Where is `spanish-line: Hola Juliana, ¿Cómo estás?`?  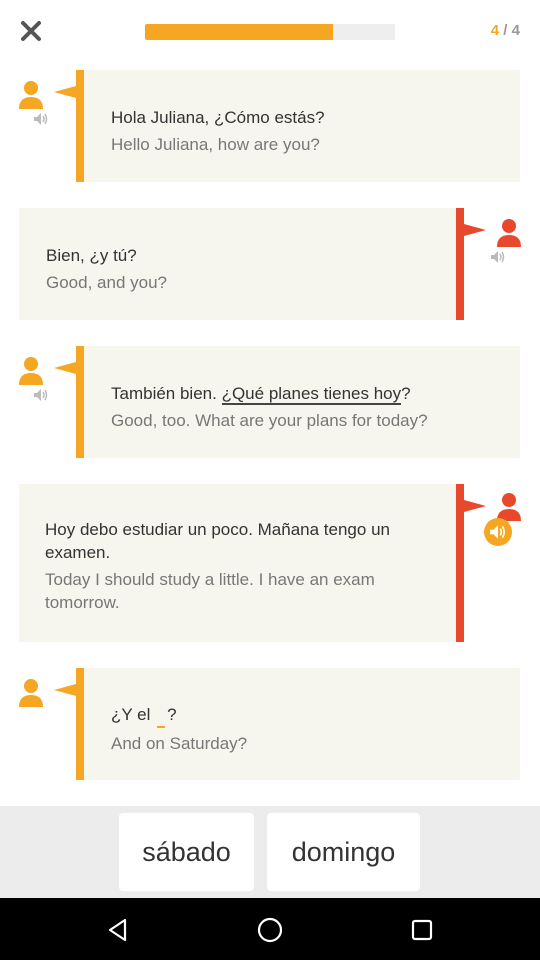 spanish-line: Hola Juliana, ¿Cómo estás? is located at coordinates (218, 117).